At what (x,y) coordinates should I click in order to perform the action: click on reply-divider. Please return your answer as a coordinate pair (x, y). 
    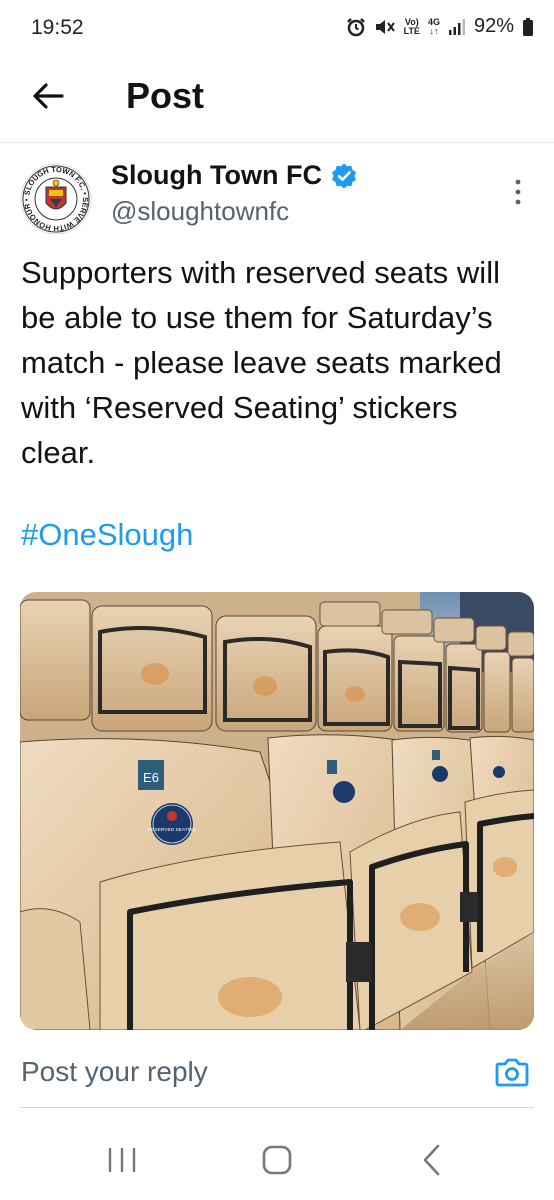
    Looking at the image, I should click on (277, 1107).